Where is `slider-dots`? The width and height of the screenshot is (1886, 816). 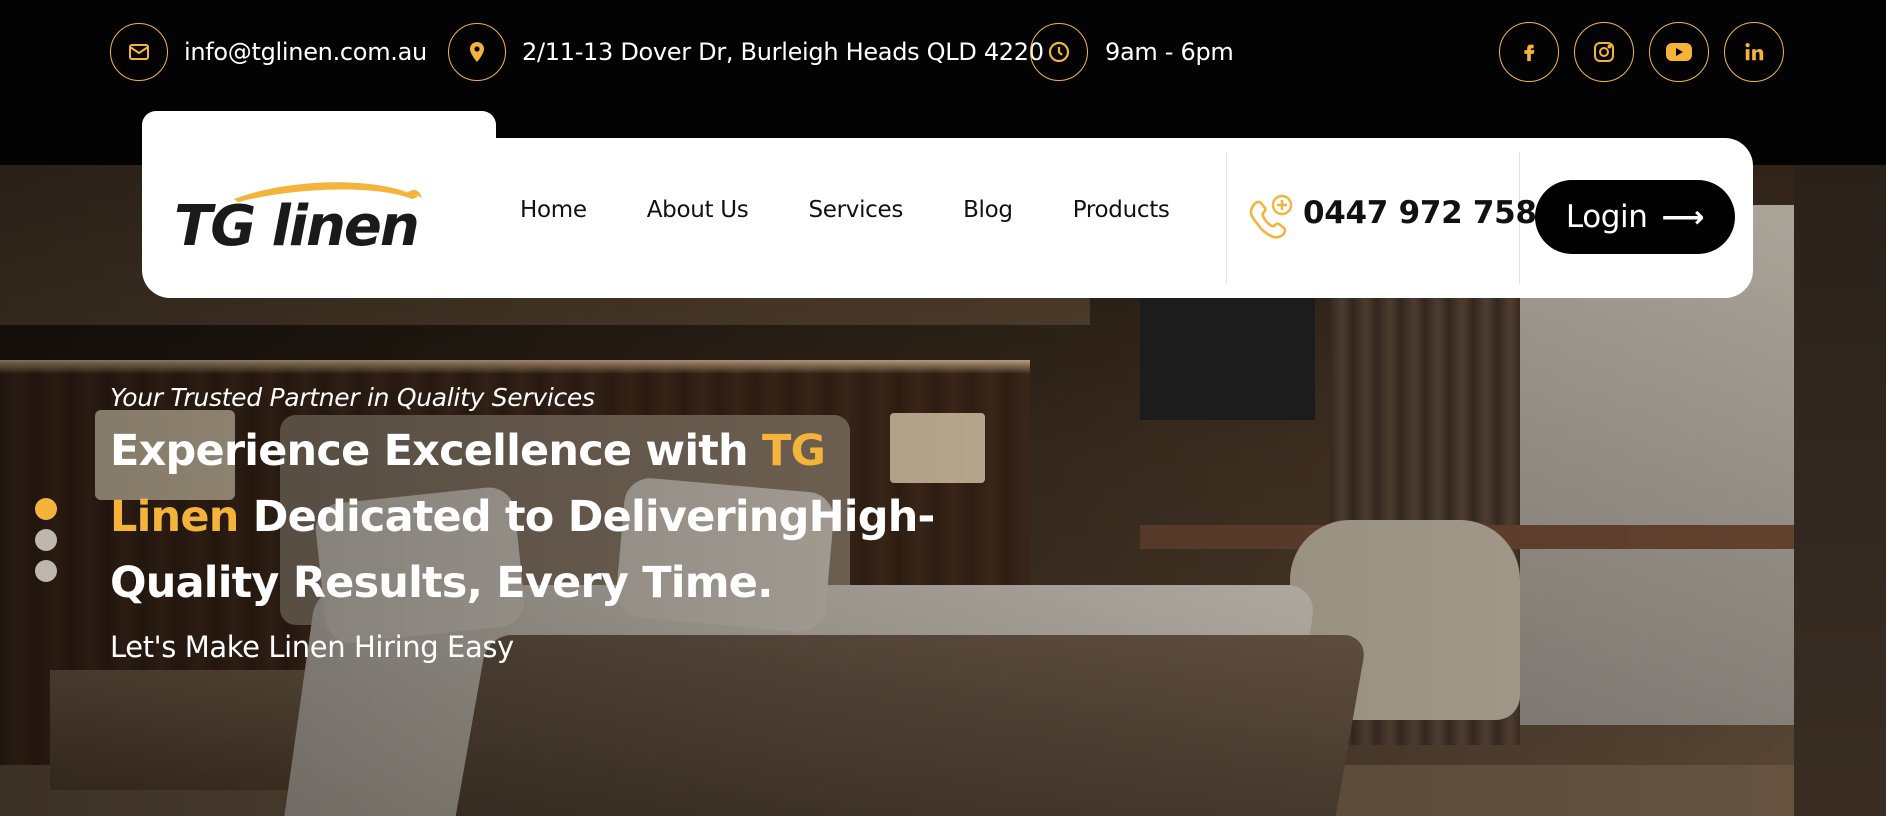
slider-dots is located at coordinates (46, 544).